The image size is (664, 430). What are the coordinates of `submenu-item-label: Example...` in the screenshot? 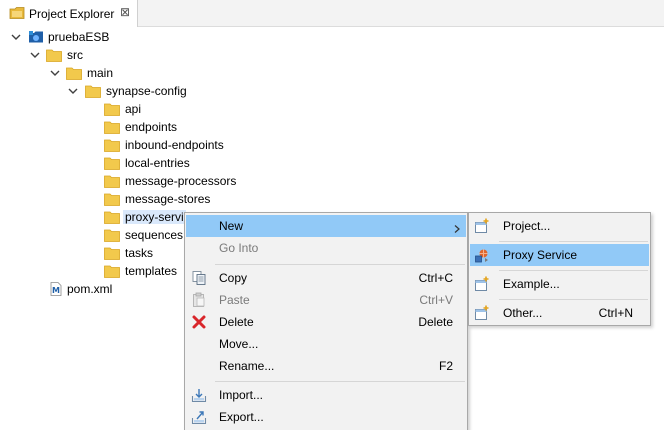 It's located at (531, 284).